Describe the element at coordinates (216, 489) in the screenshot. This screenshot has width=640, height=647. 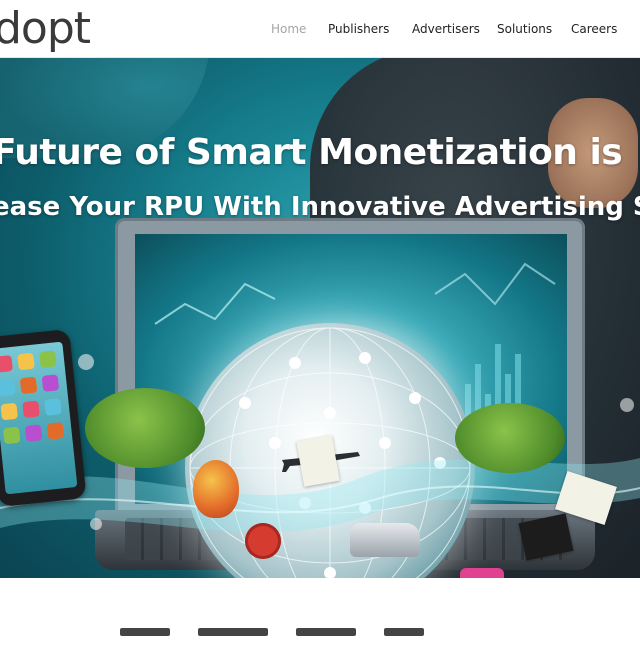
I see `hot-air-balloon-illustration` at that location.